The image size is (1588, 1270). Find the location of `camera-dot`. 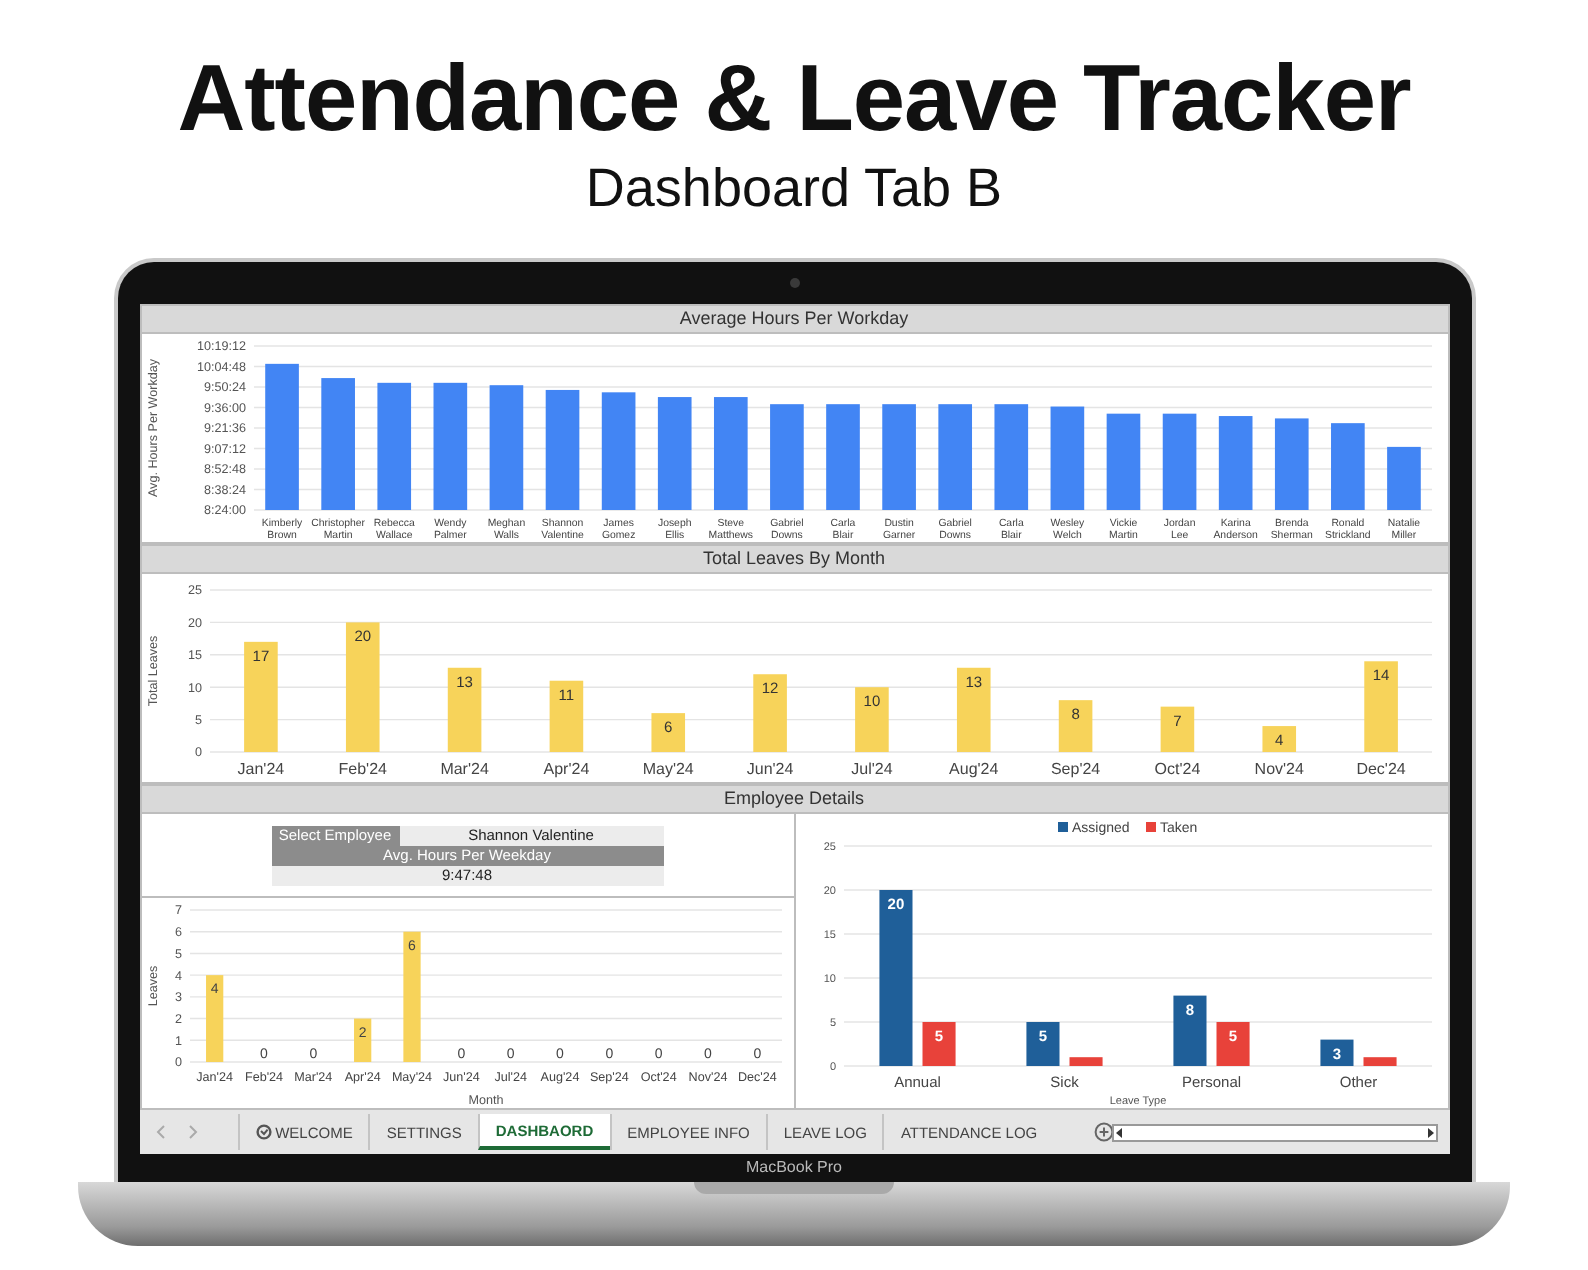

camera-dot is located at coordinates (794, 283).